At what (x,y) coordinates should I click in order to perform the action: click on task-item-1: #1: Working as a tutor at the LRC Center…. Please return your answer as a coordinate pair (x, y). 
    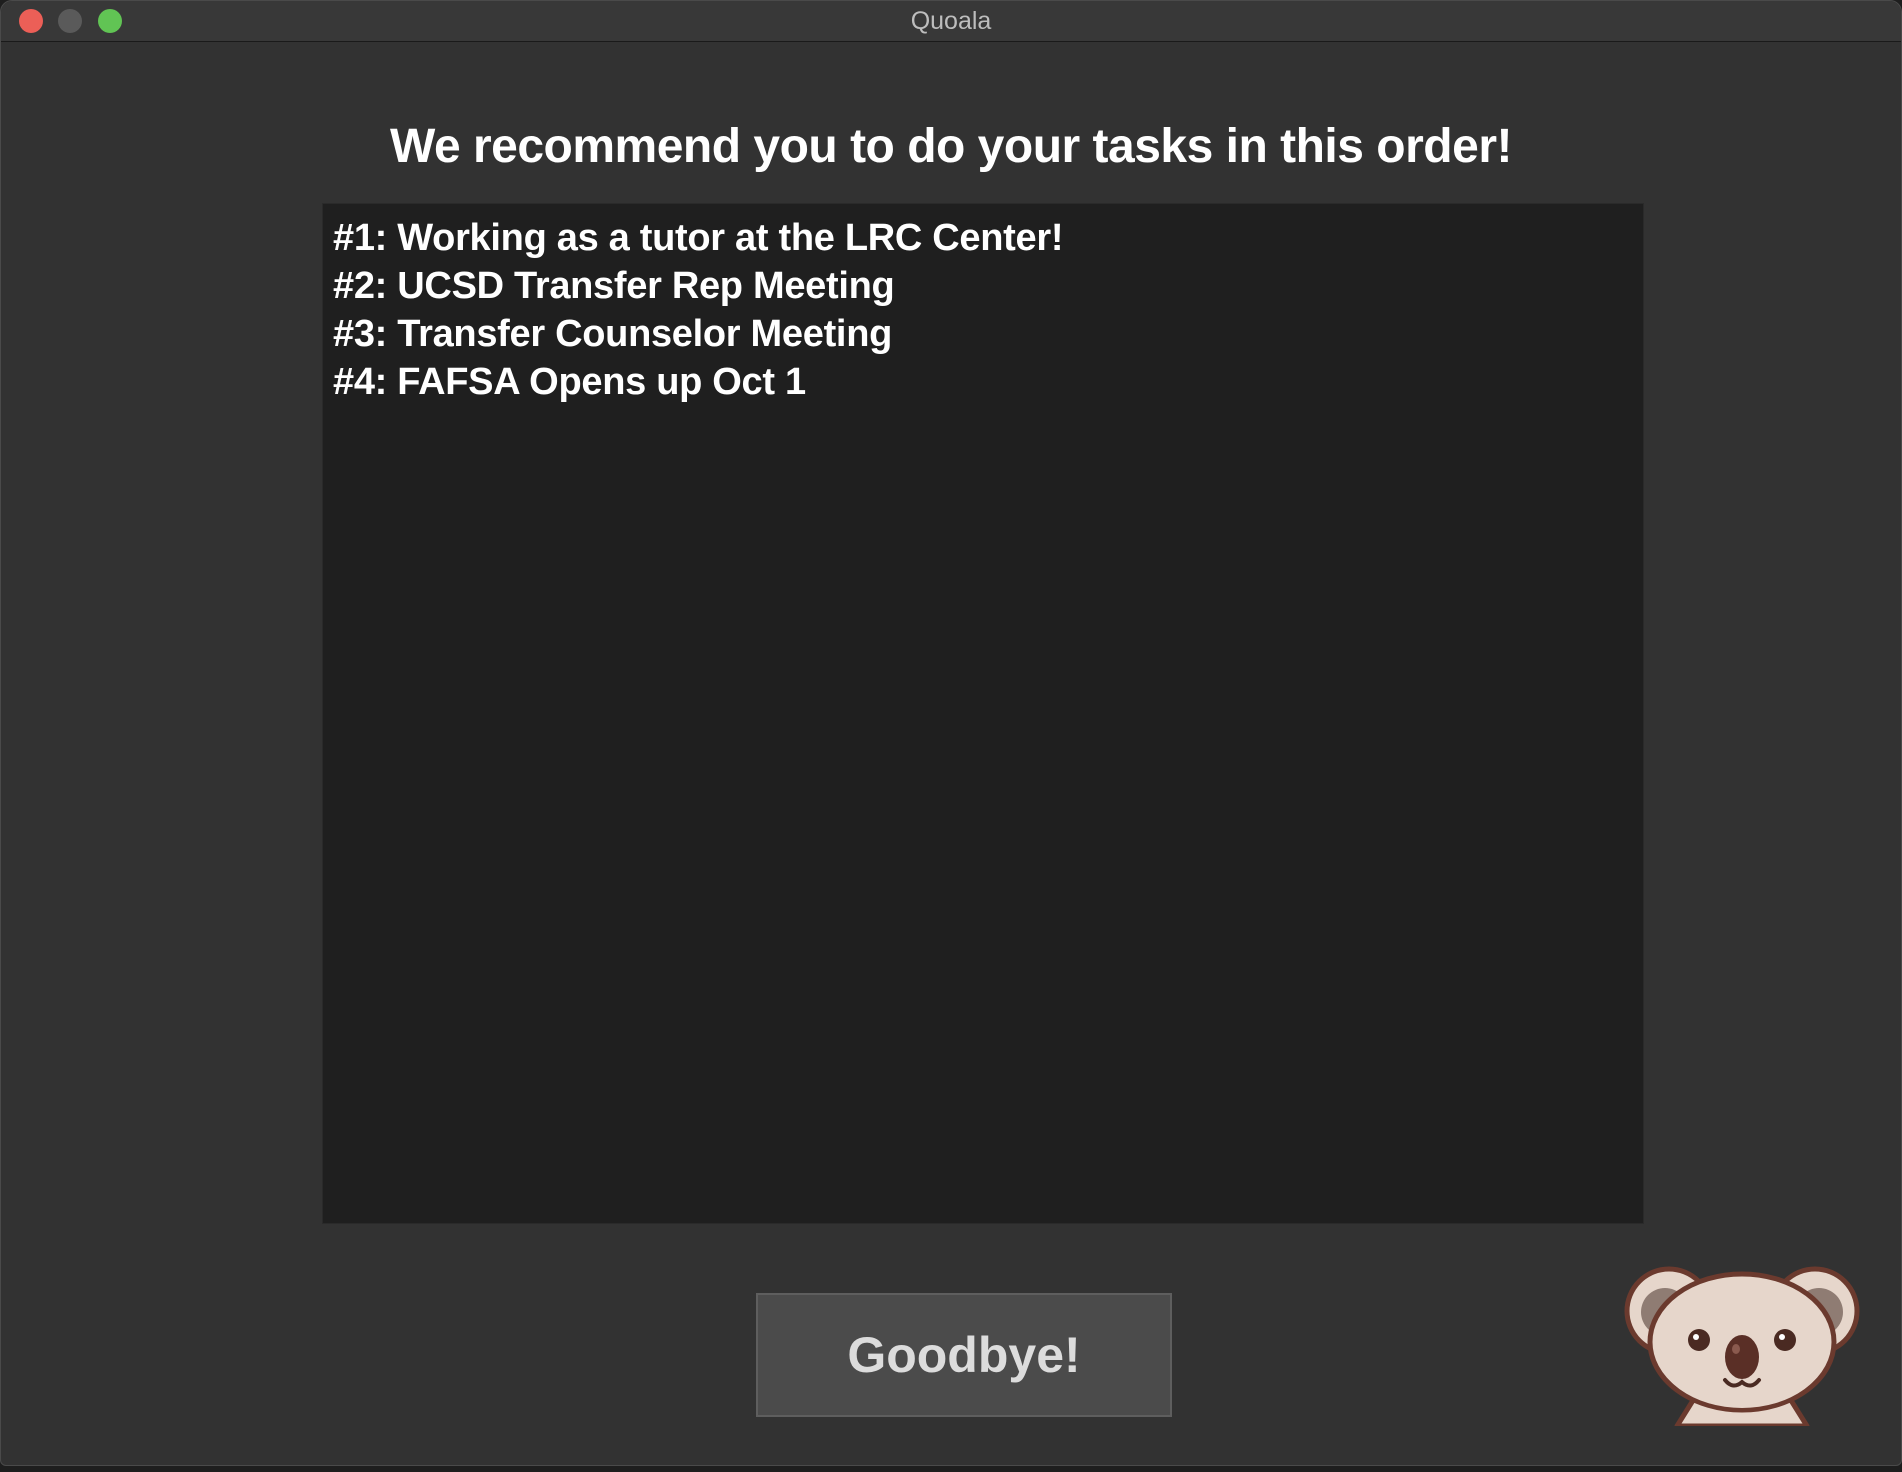
    Looking at the image, I should click on (698, 238).